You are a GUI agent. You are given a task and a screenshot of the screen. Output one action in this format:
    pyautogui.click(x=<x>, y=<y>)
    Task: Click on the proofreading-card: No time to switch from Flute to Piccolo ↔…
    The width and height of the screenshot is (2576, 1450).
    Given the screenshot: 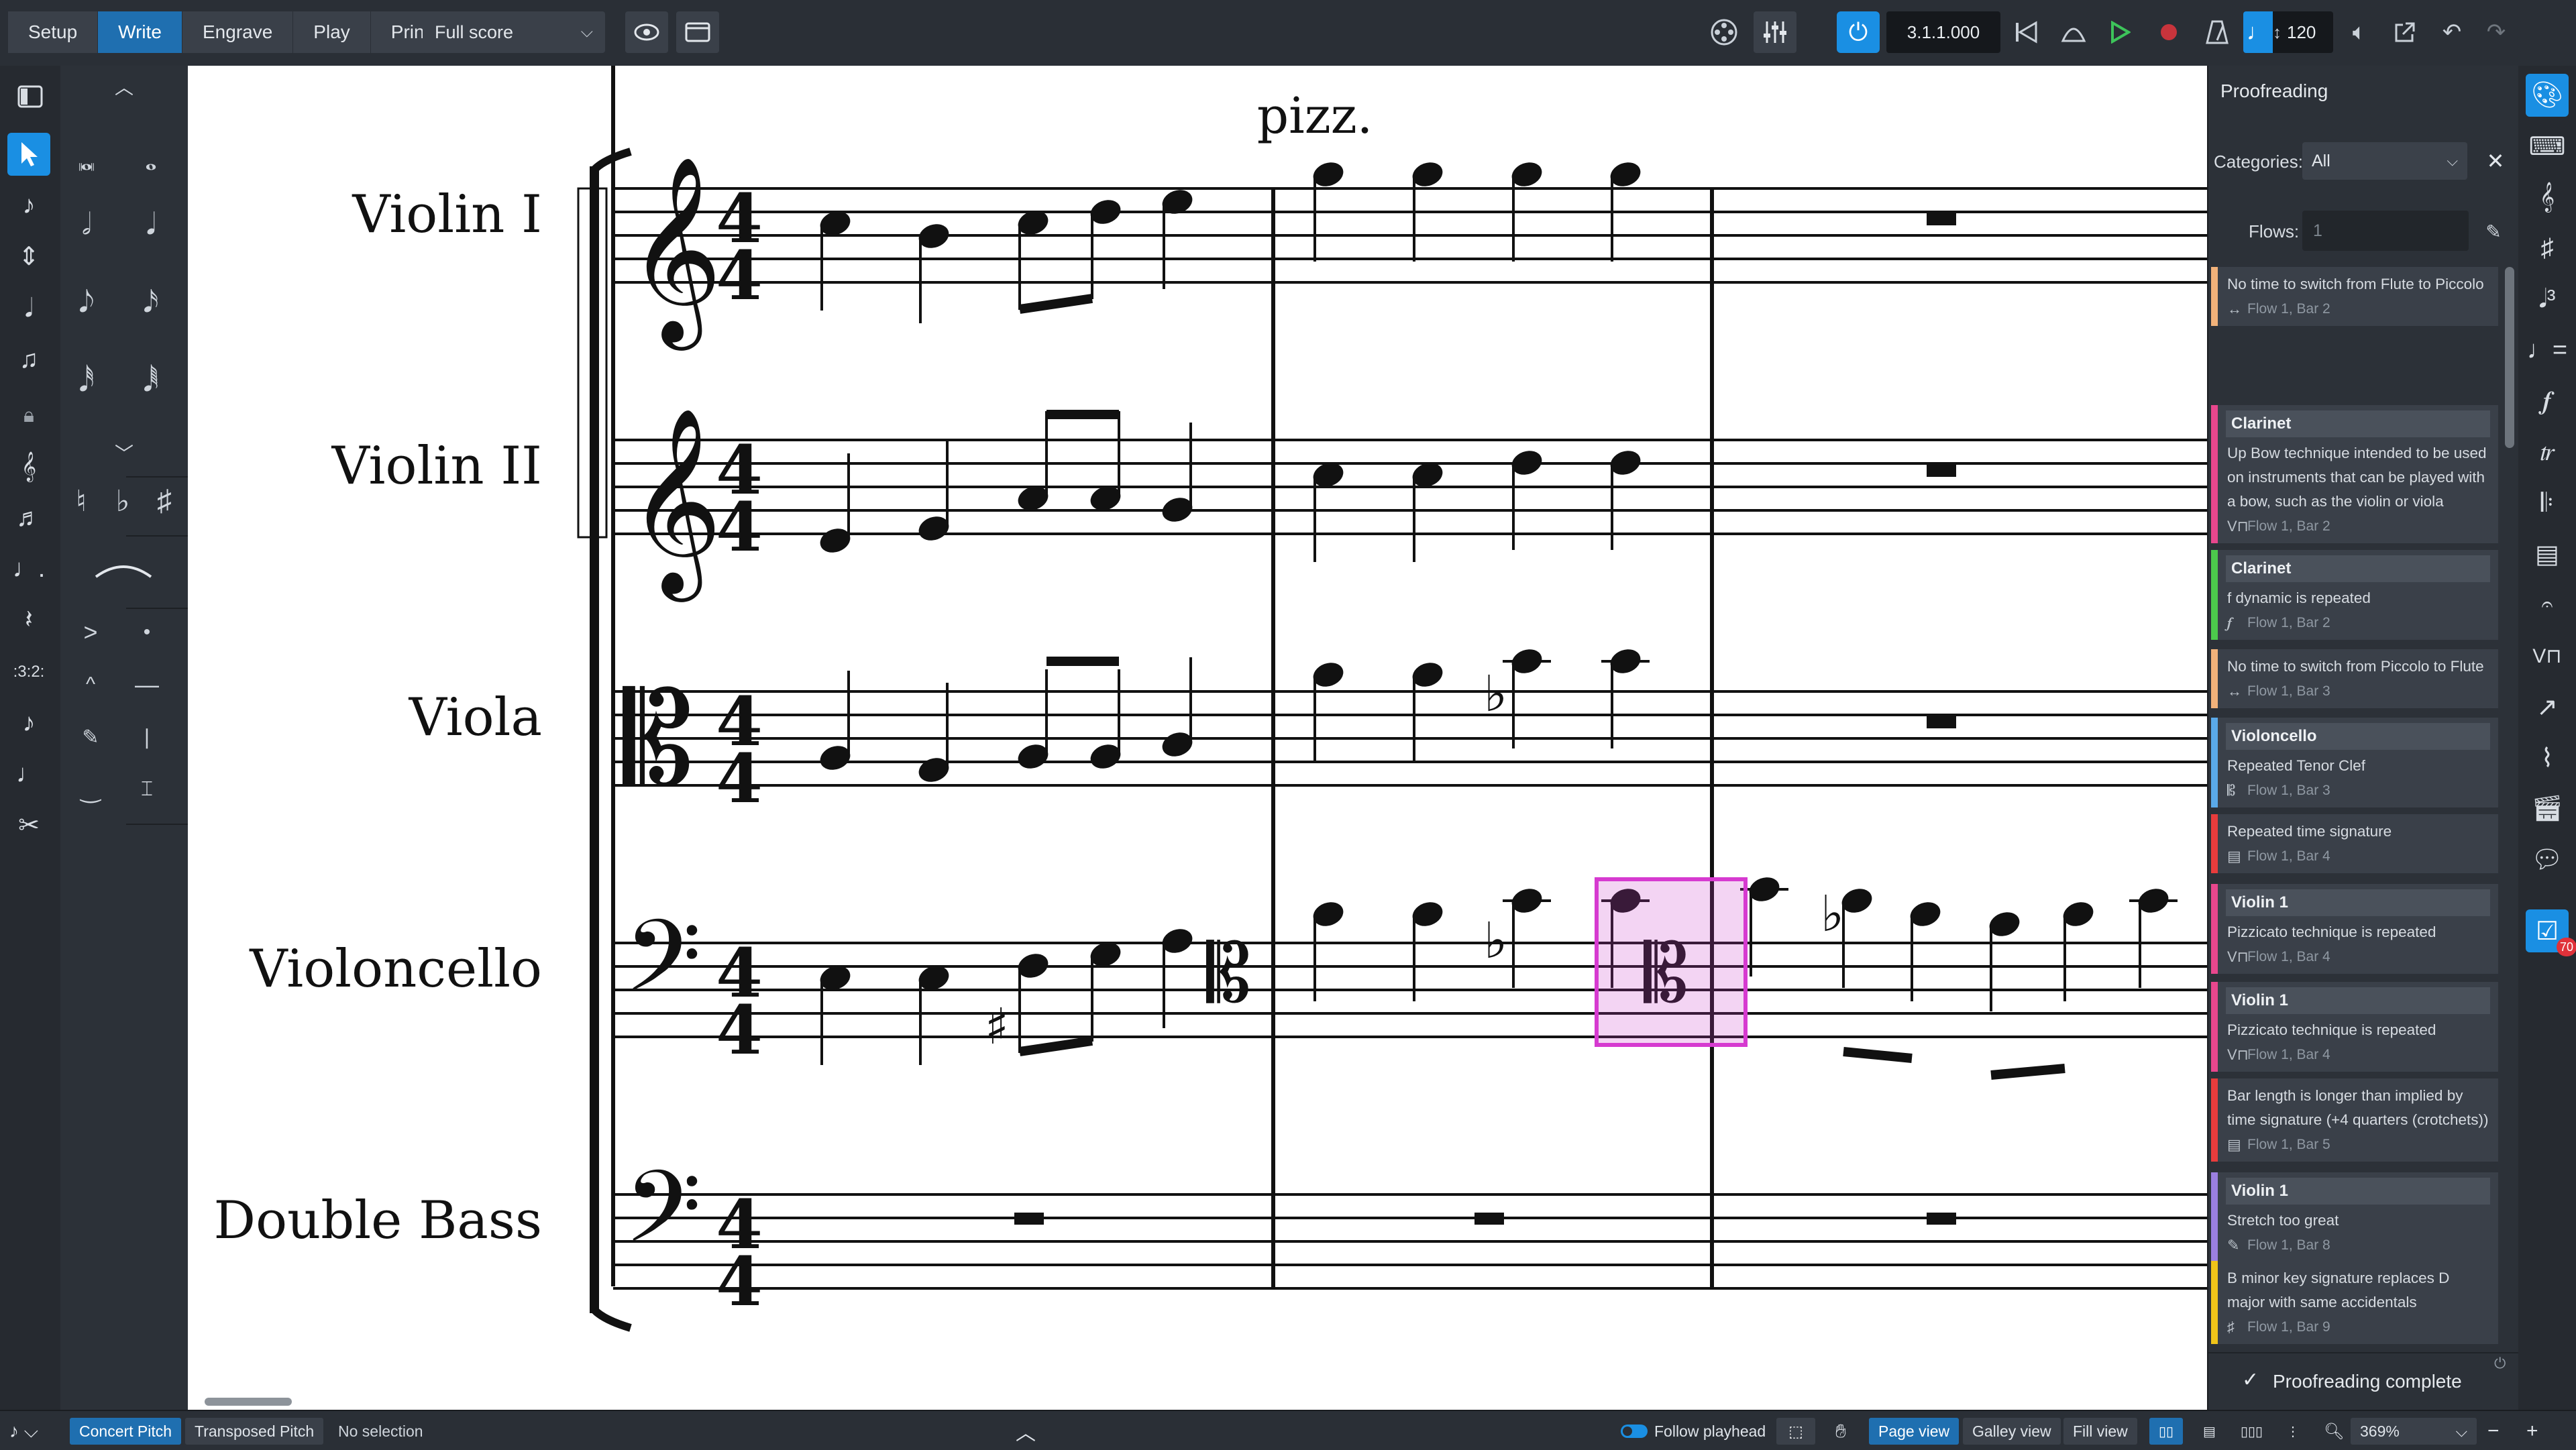 What is the action you would take?
    pyautogui.click(x=2354, y=296)
    